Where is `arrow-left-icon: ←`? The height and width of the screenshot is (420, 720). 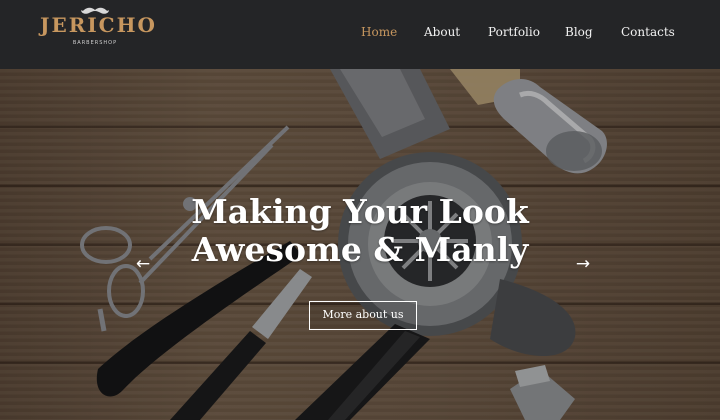 arrow-left-icon: ← is located at coordinates (143, 264).